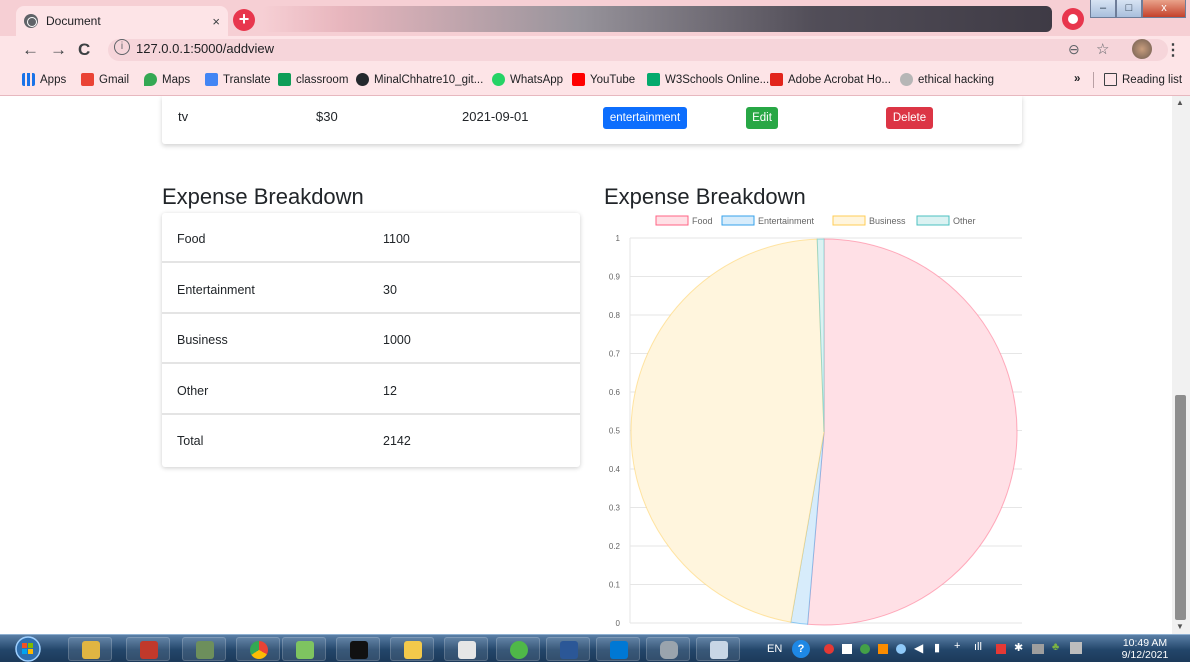 The width and height of the screenshot is (1190, 663). I want to click on bookmark-star-icon: ☆, so click(1102, 49).